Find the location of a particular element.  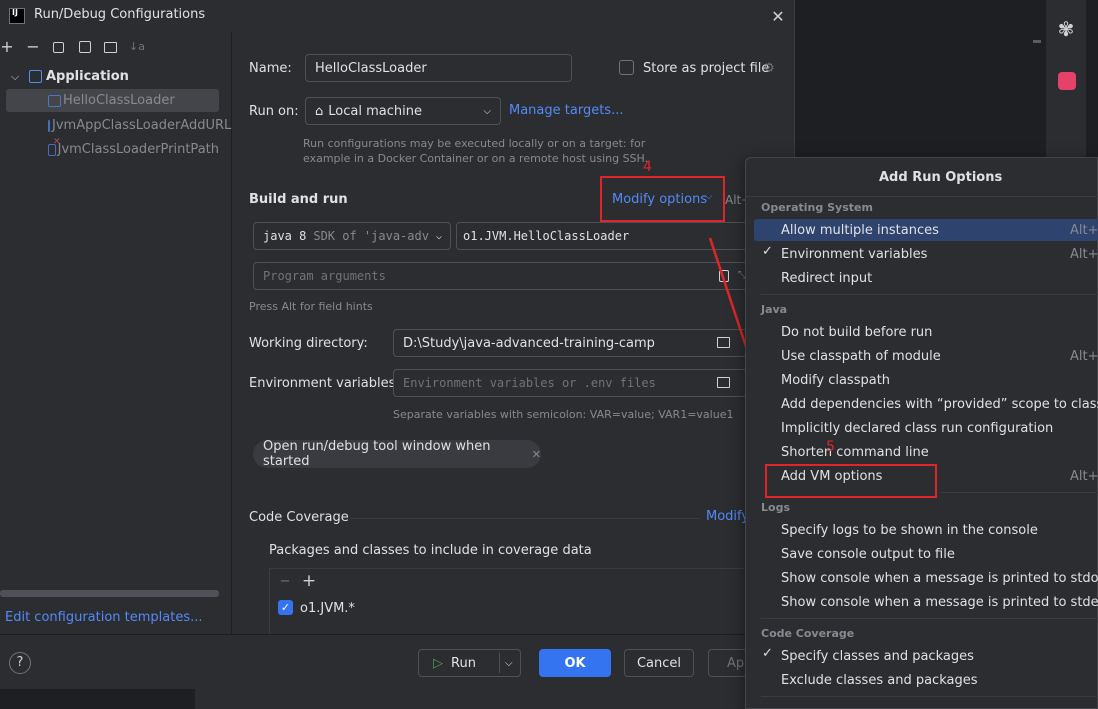

option-specify-logs: Specify logs to be shown in the console is located at coordinates (909, 530).